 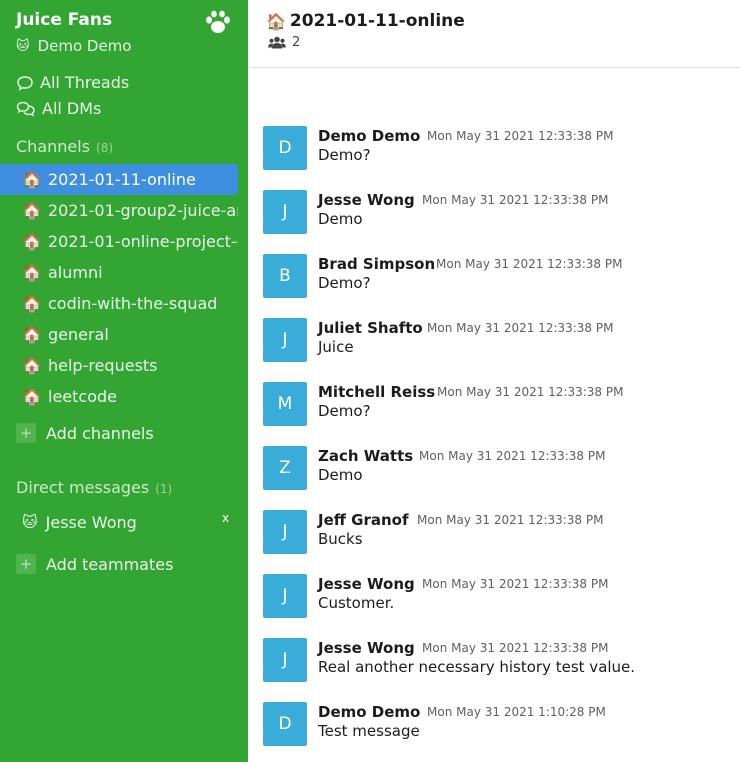 I want to click on workspace-name: Juice Fans, so click(x=64, y=20).